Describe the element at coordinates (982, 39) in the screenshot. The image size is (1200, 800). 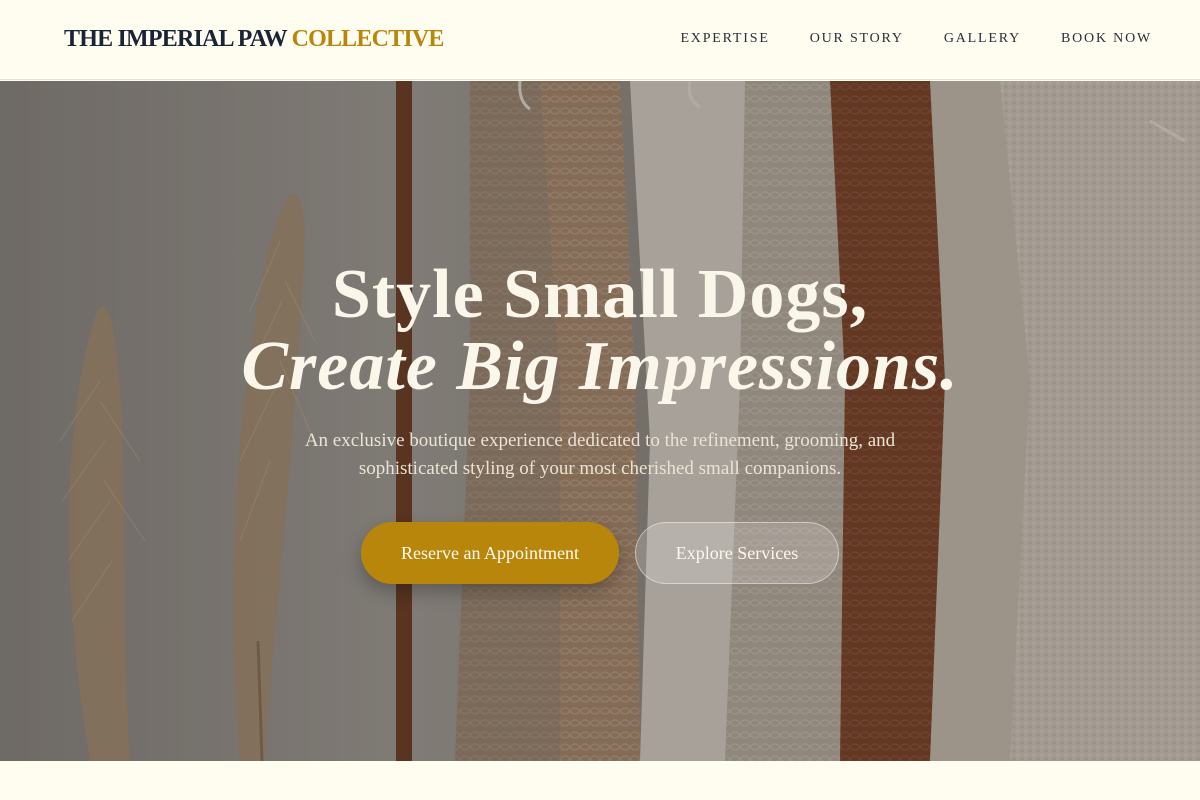
I see `nav-gallery: GALLERY` at that location.